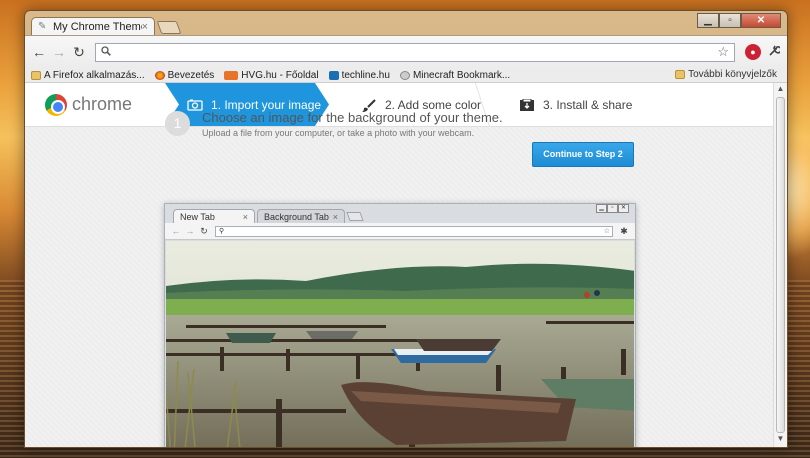  Describe the element at coordinates (197, 216) in the screenshot. I see `preview-tab-label: New Tab` at that location.